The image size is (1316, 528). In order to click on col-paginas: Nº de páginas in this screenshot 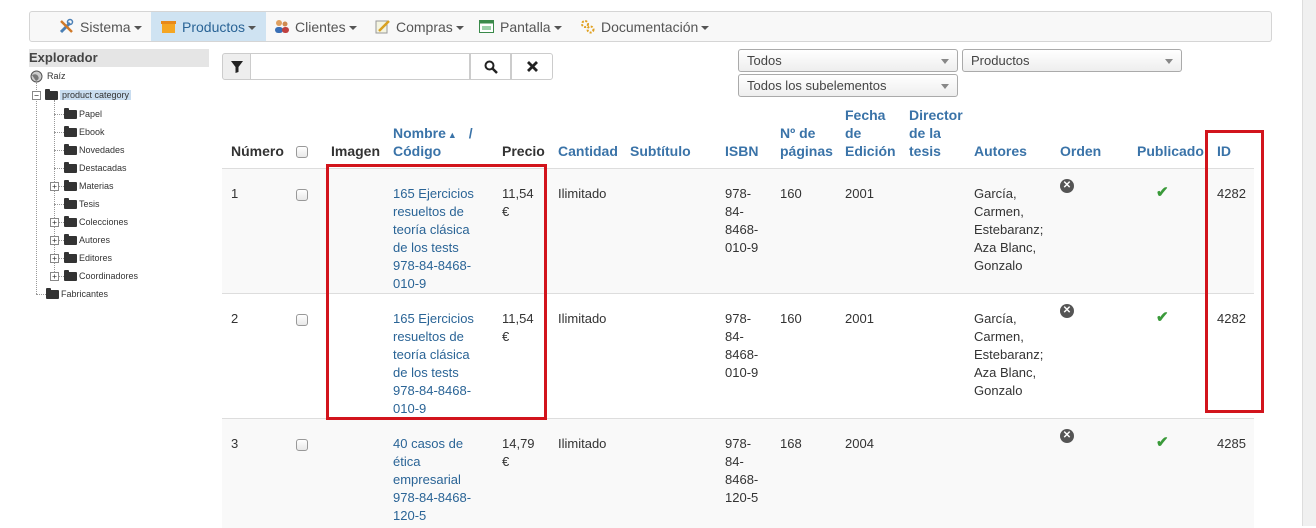, I will do `click(806, 142)`.